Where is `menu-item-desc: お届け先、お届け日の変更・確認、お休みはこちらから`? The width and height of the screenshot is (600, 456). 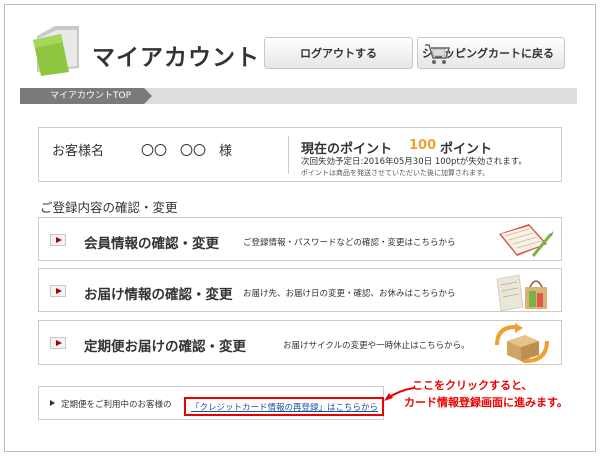 menu-item-desc: お届け先、お届け日の変更・確認、お休みはこちらから is located at coordinates (349, 294).